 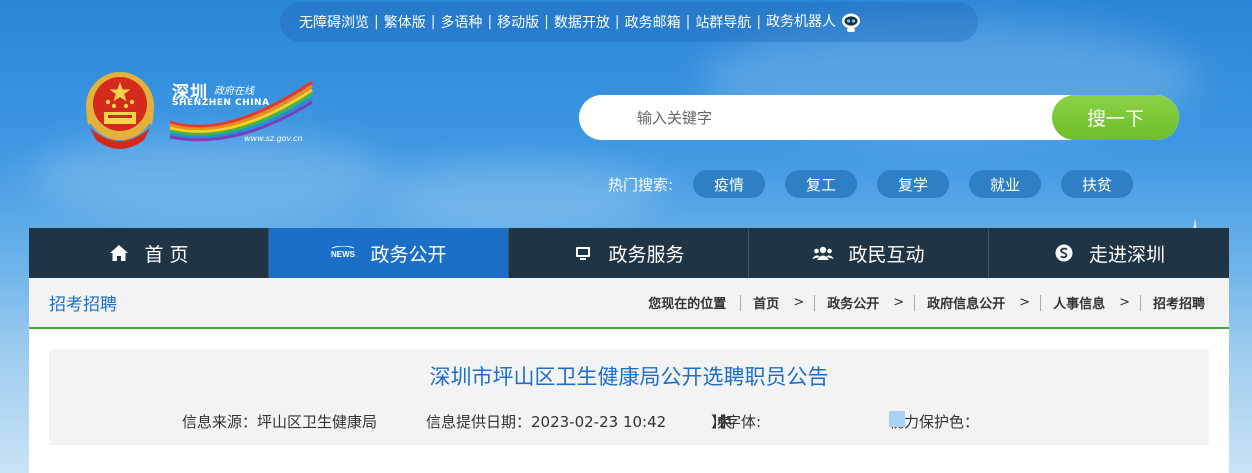 What do you see at coordinates (853, 302) in the screenshot?
I see `breadcrumb-gov-affairs: 政务公开` at bounding box center [853, 302].